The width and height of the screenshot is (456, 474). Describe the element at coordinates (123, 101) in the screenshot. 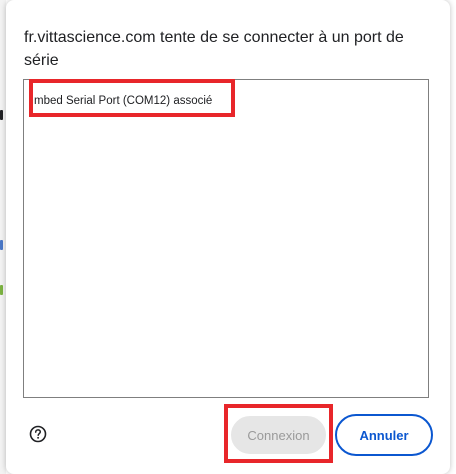

I see `device-list-item: mbed Serial Port (COM12) associé` at that location.